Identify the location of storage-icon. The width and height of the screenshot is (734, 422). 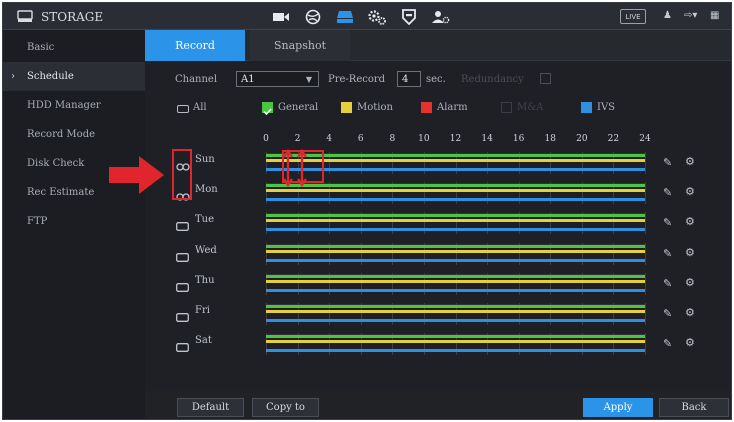
(25, 16).